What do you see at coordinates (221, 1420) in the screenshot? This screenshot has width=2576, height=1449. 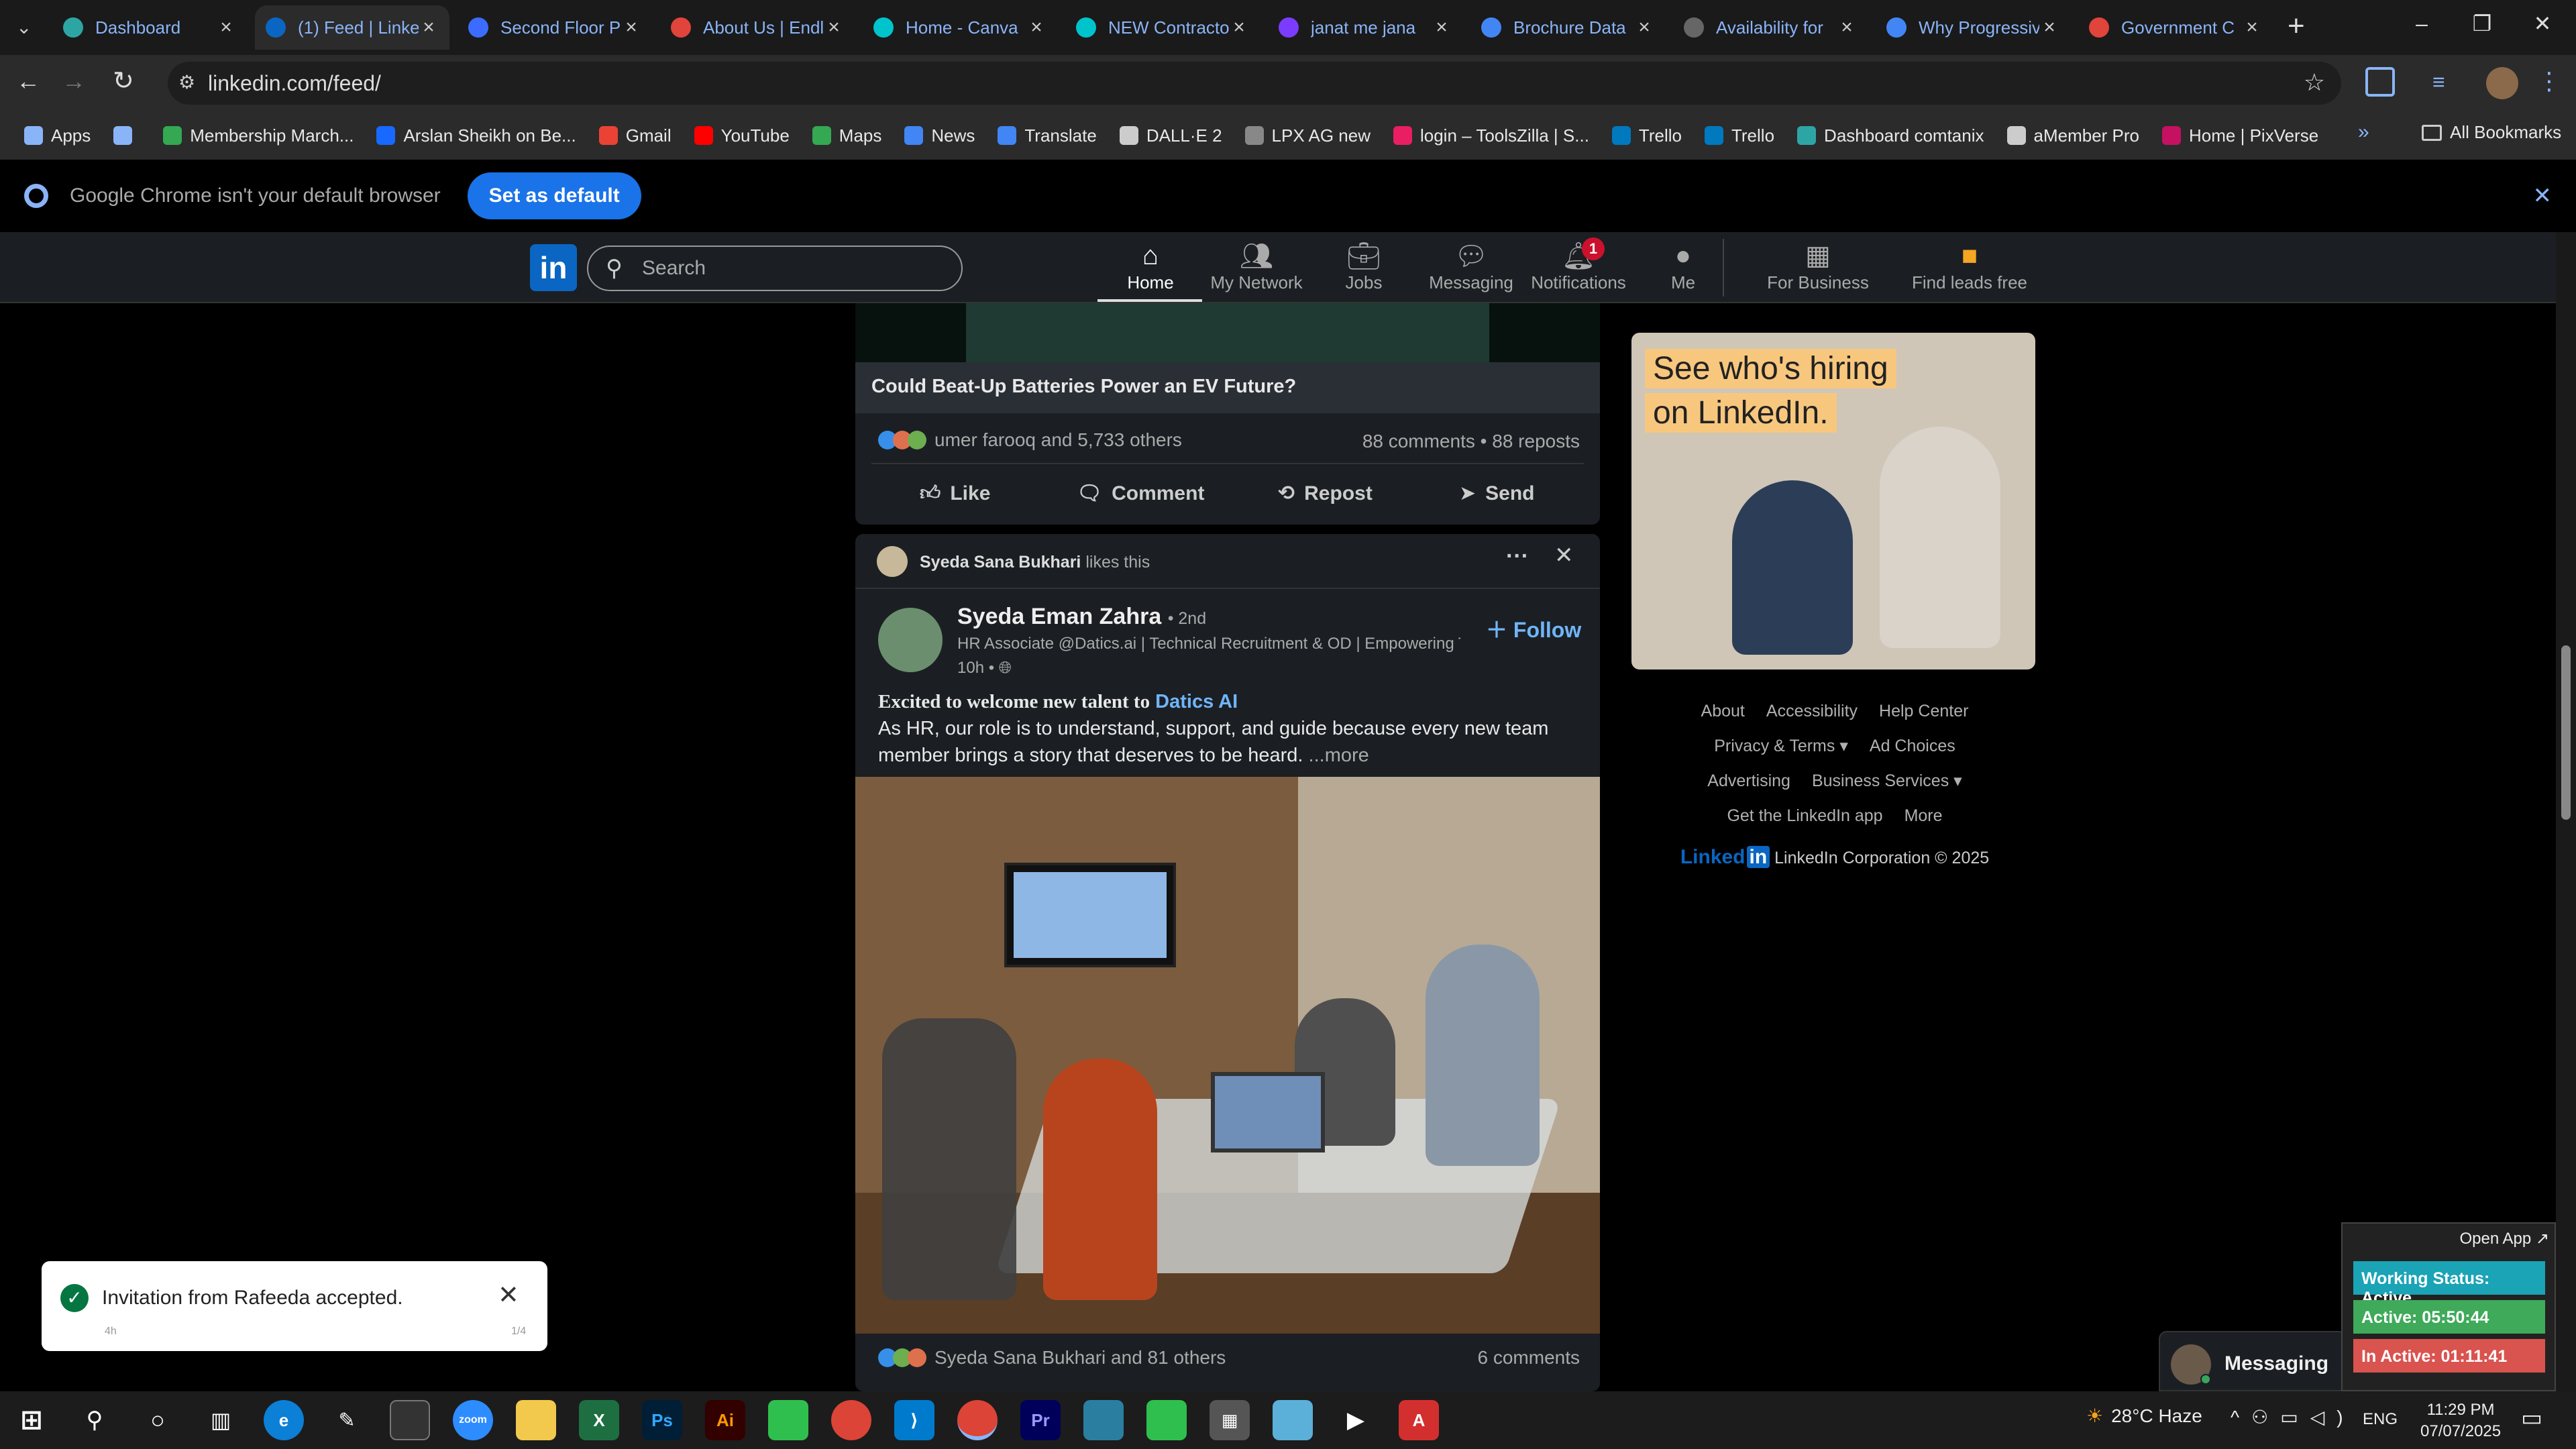 I see `task-view-icon: ▥` at bounding box center [221, 1420].